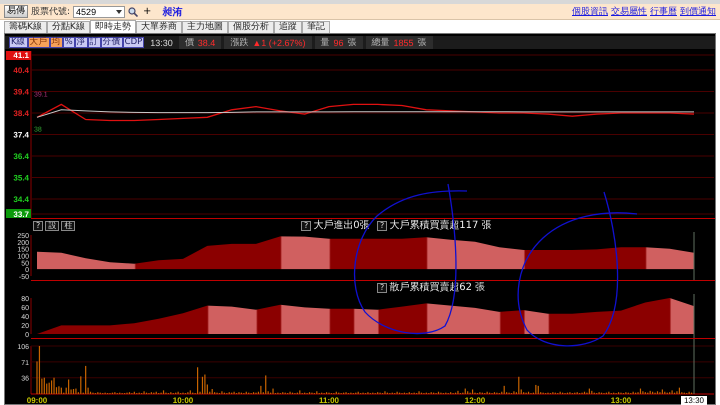  Describe the element at coordinates (251, 27) in the screenshot. I see `tab: 個股分析` at that location.